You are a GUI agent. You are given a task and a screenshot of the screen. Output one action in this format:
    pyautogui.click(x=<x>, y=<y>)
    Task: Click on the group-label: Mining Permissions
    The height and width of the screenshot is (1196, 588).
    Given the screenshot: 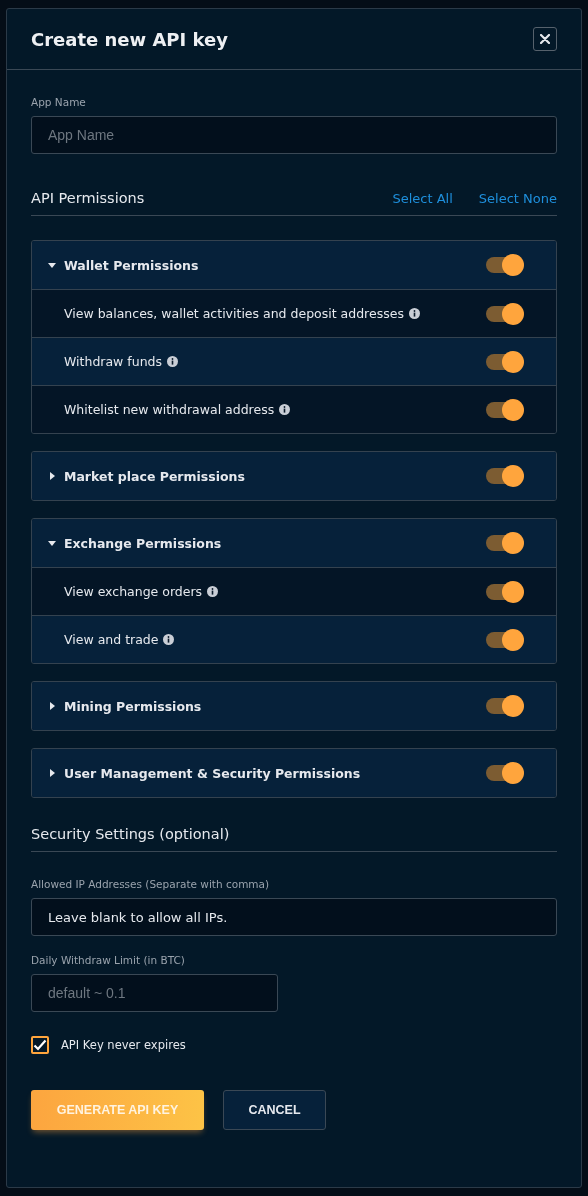 What is the action you would take?
    pyautogui.click(x=133, y=706)
    